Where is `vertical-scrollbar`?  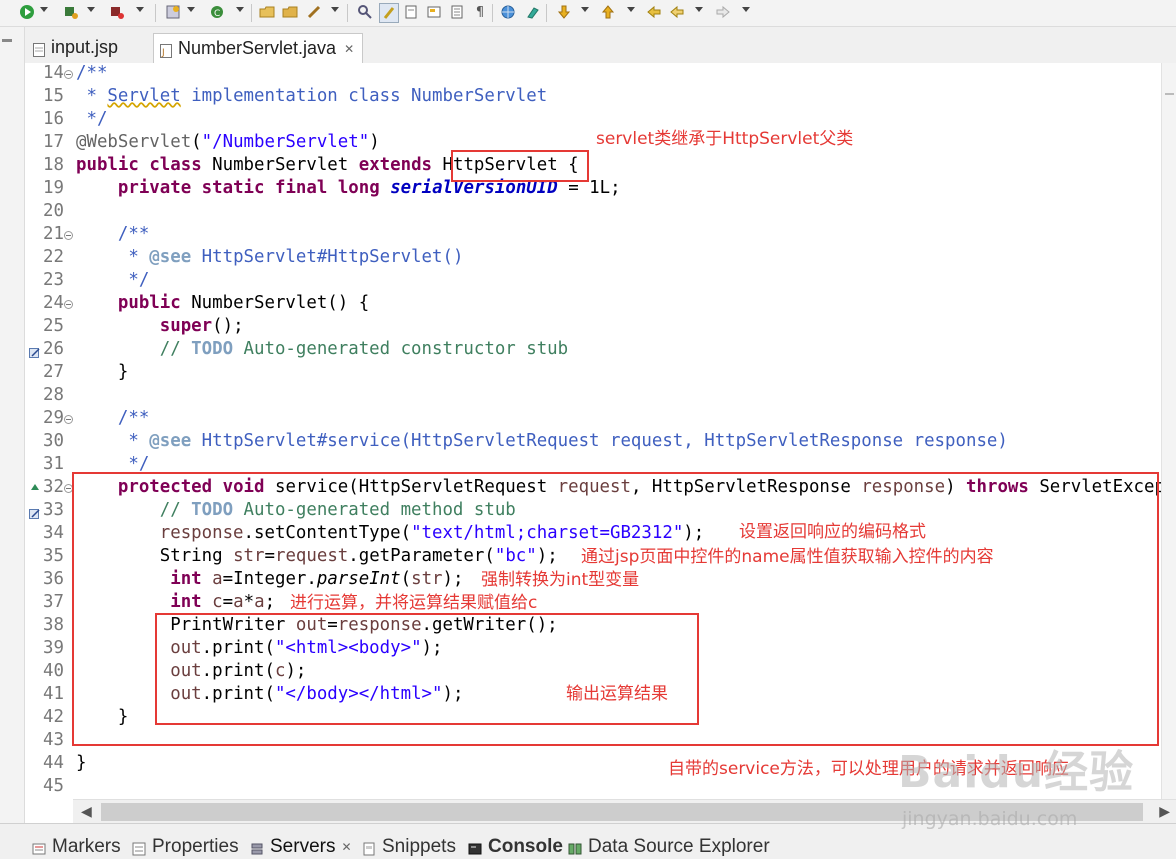
vertical-scrollbar is located at coordinates (1168, 431).